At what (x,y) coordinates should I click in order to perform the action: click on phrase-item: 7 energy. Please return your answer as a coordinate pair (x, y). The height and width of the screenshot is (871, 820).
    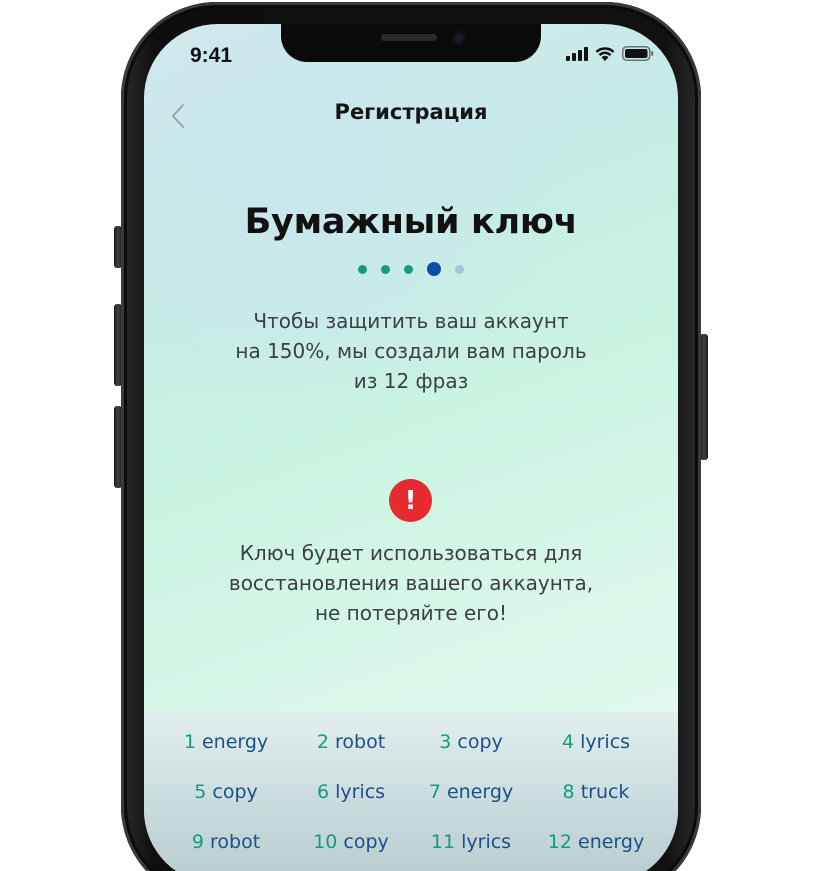
    Looking at the image, I should click on (471, 792).